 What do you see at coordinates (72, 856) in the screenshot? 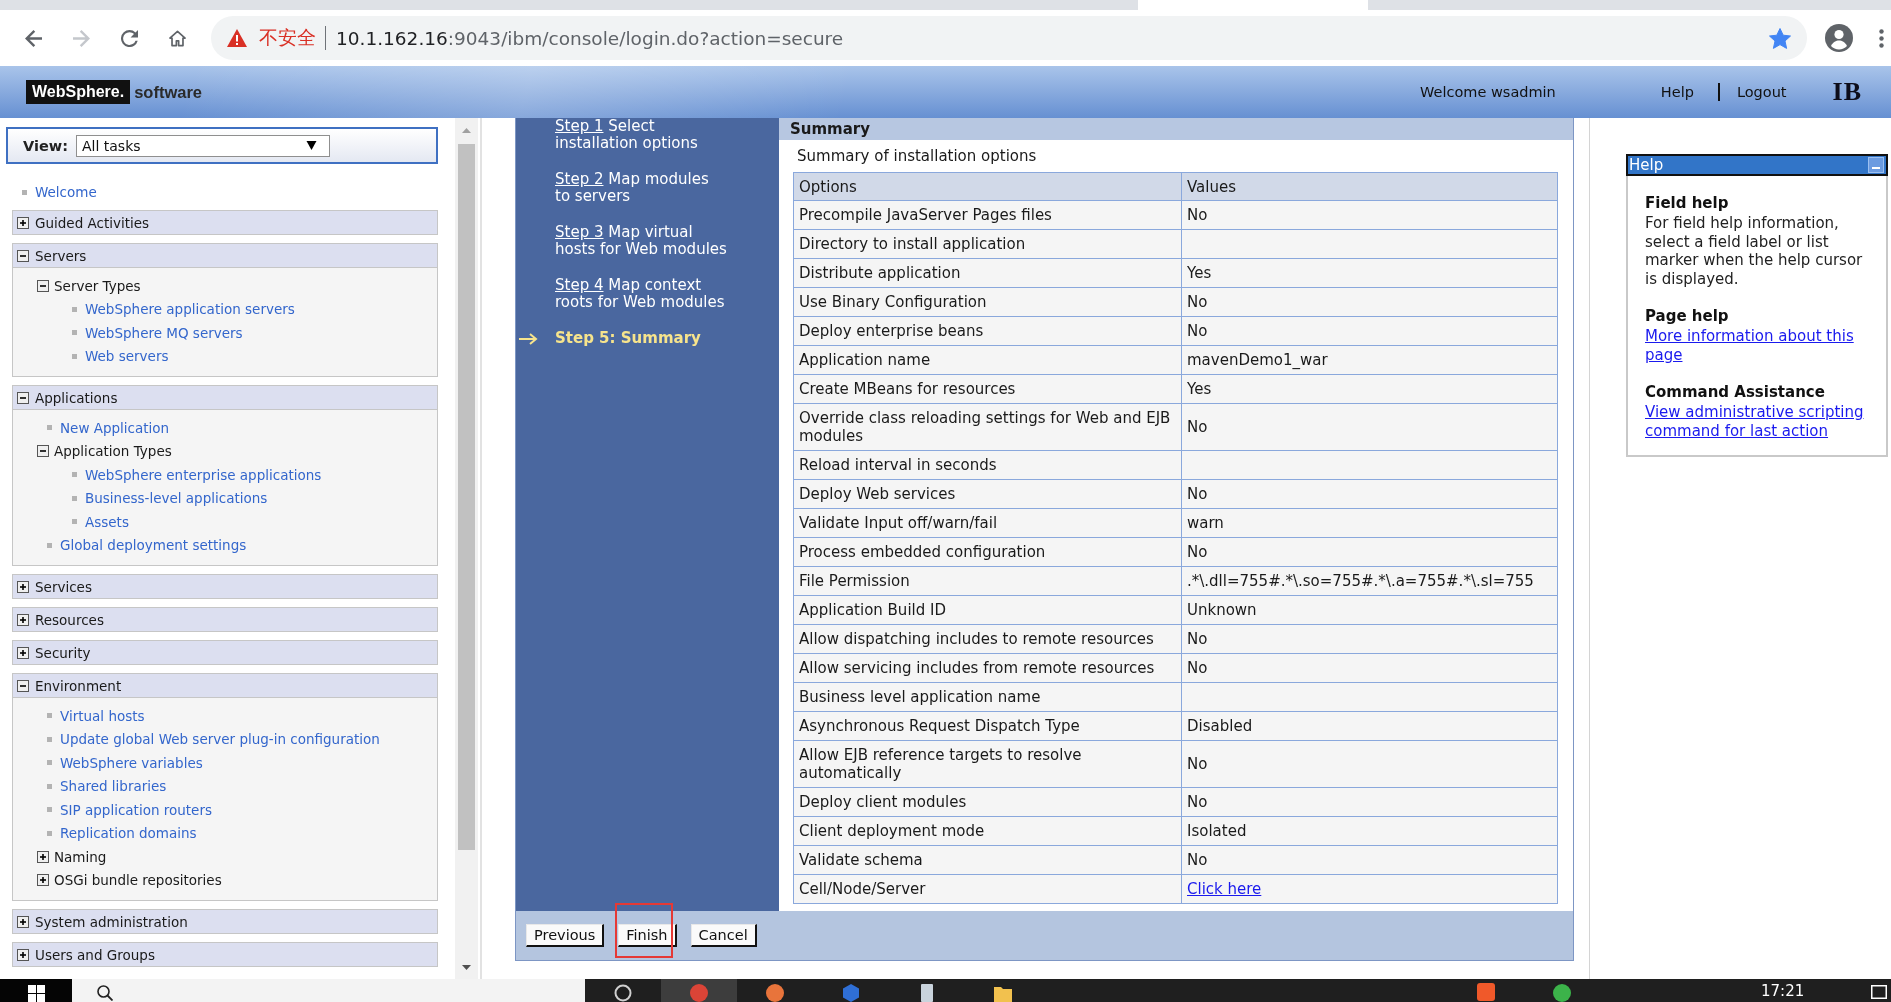
I see `tree-node: Naming` at bounding box center [72, 856].